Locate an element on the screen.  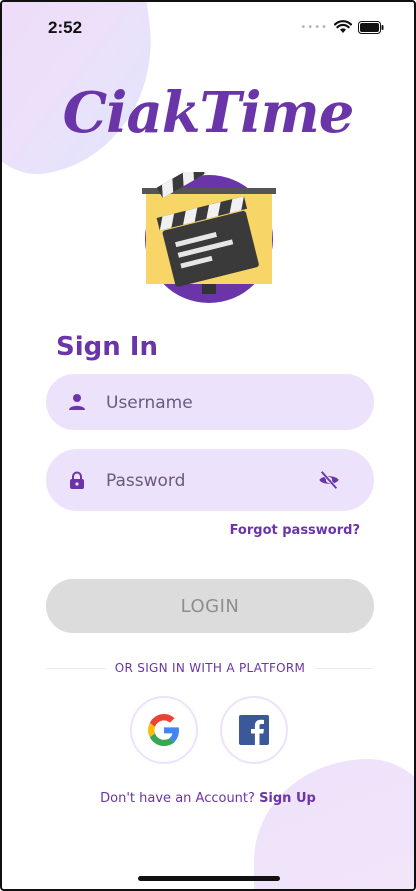
username-field is located at coordinates (210, 403).